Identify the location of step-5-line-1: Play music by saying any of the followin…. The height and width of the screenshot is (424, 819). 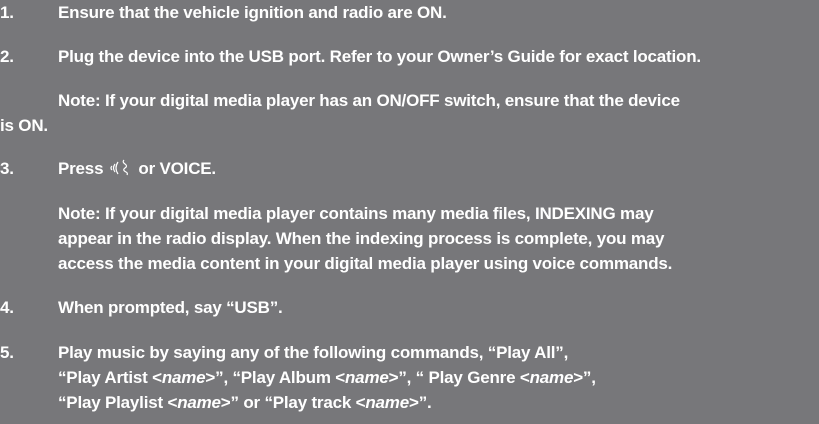
(313, 352).